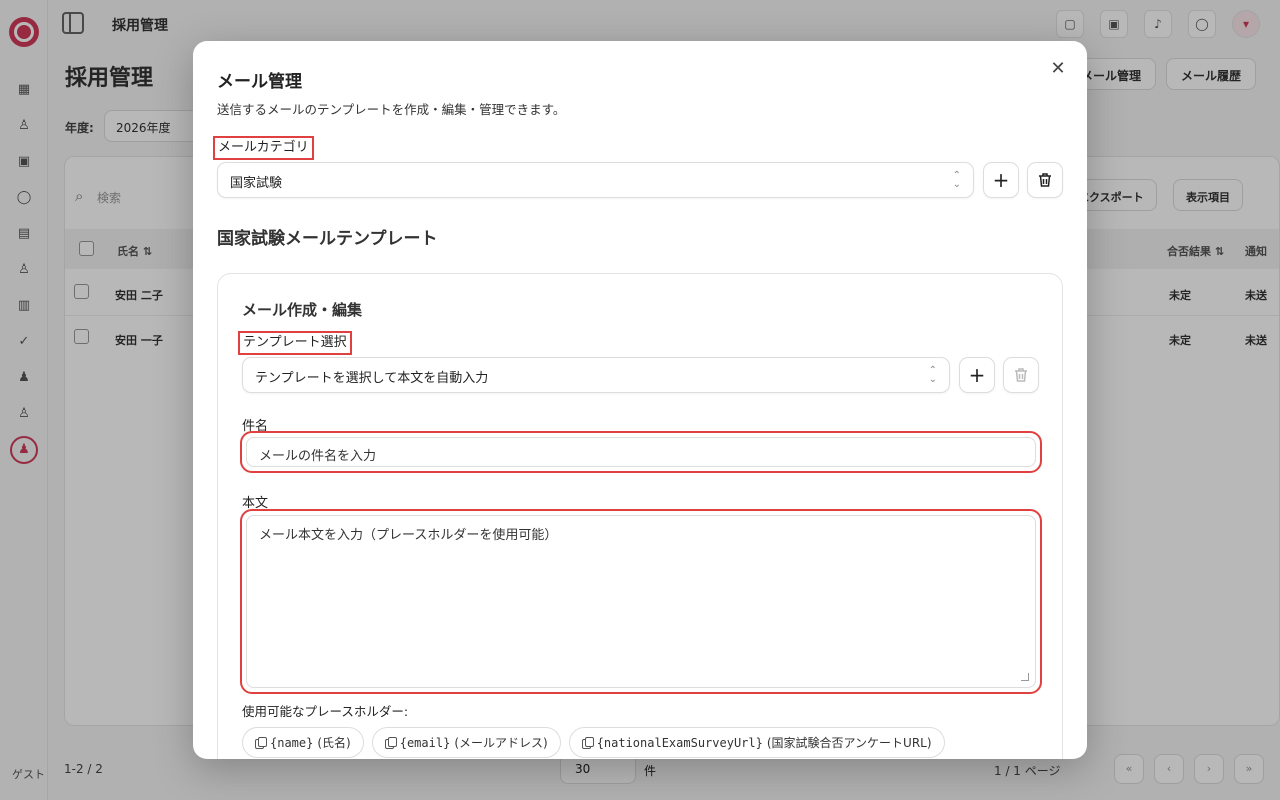 The image size is (1280, 800). I want to click on category-select: 国家試験 ⌃ ⌄, so click(595, 180).